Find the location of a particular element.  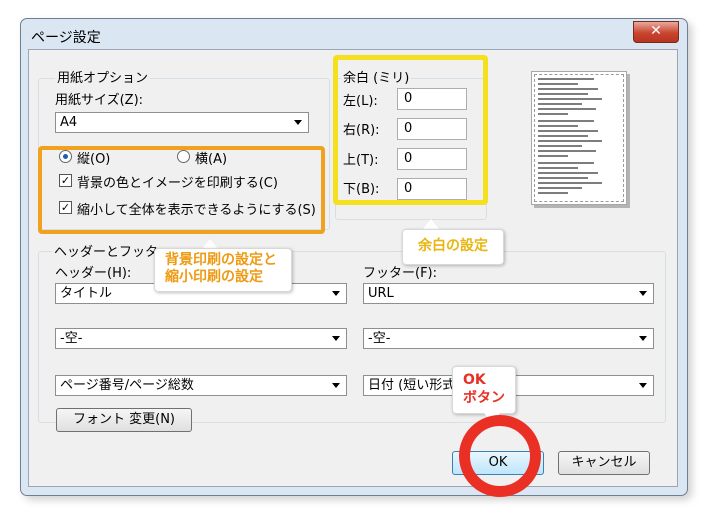

cancel-button: キャンセル is located at coordinates (604, 463).